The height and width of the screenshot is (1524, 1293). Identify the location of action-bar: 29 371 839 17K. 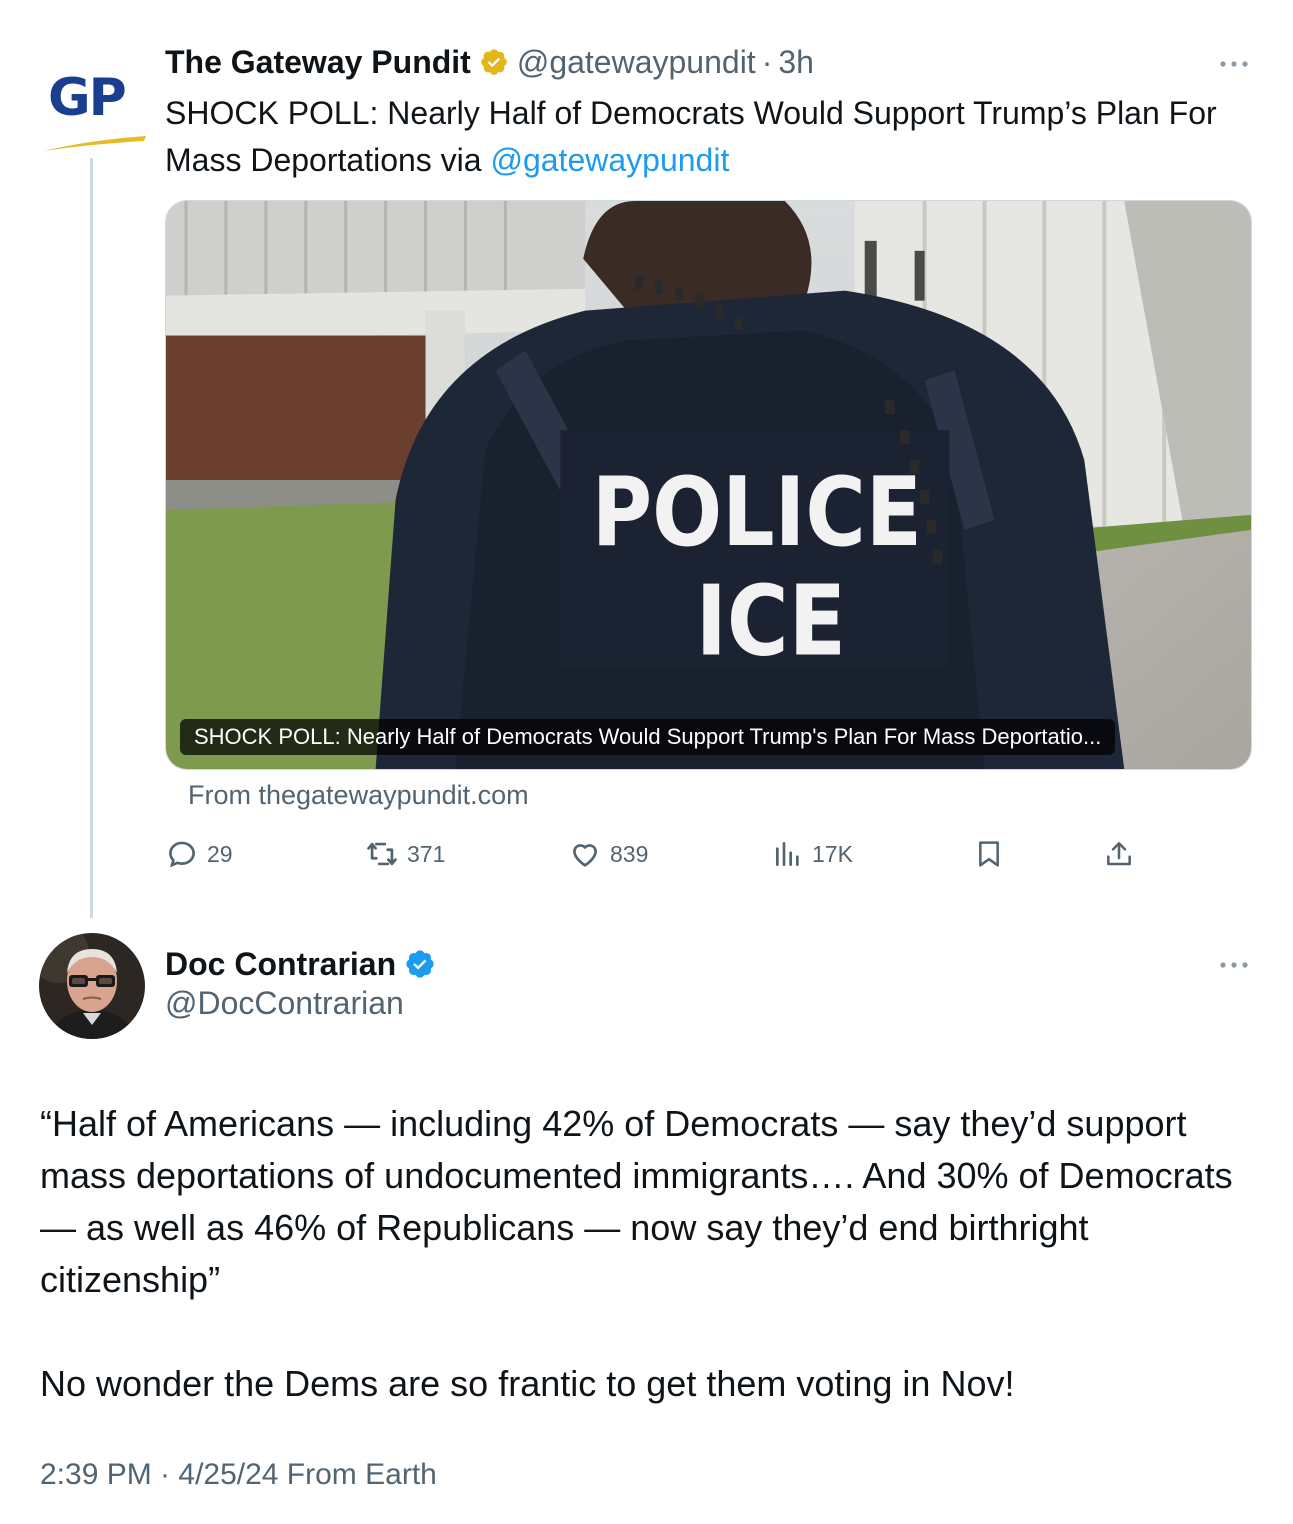
(655, 854).